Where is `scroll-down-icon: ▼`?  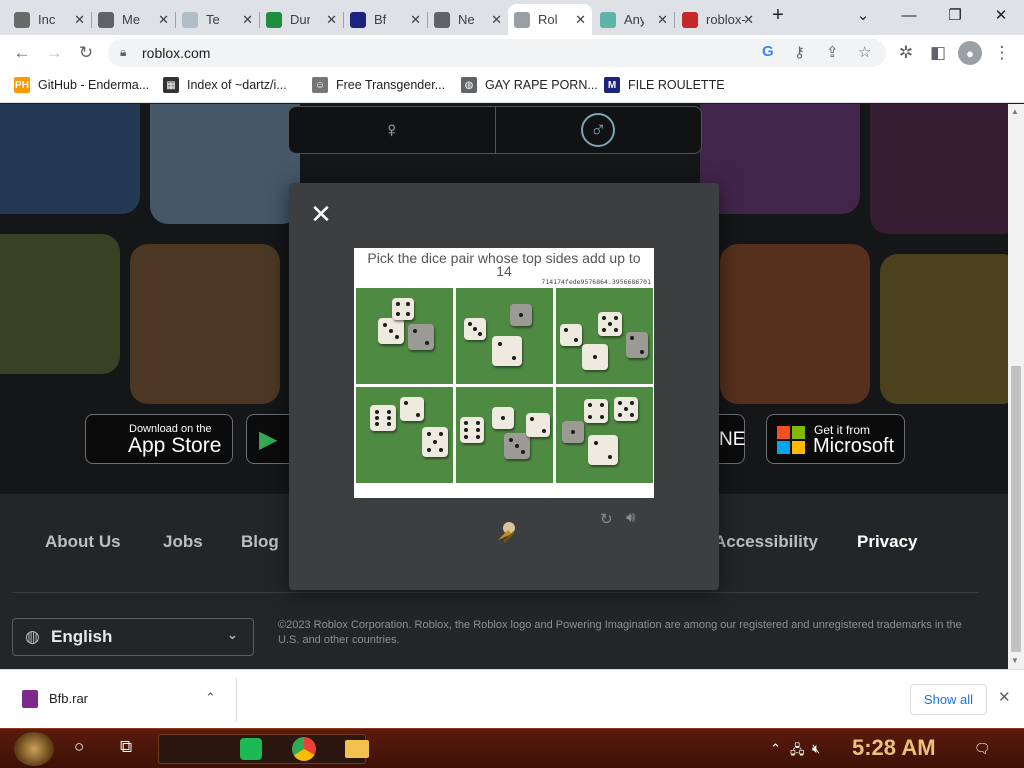
scroll-down-icon: ▼ is located at coordinates (1015, 660).